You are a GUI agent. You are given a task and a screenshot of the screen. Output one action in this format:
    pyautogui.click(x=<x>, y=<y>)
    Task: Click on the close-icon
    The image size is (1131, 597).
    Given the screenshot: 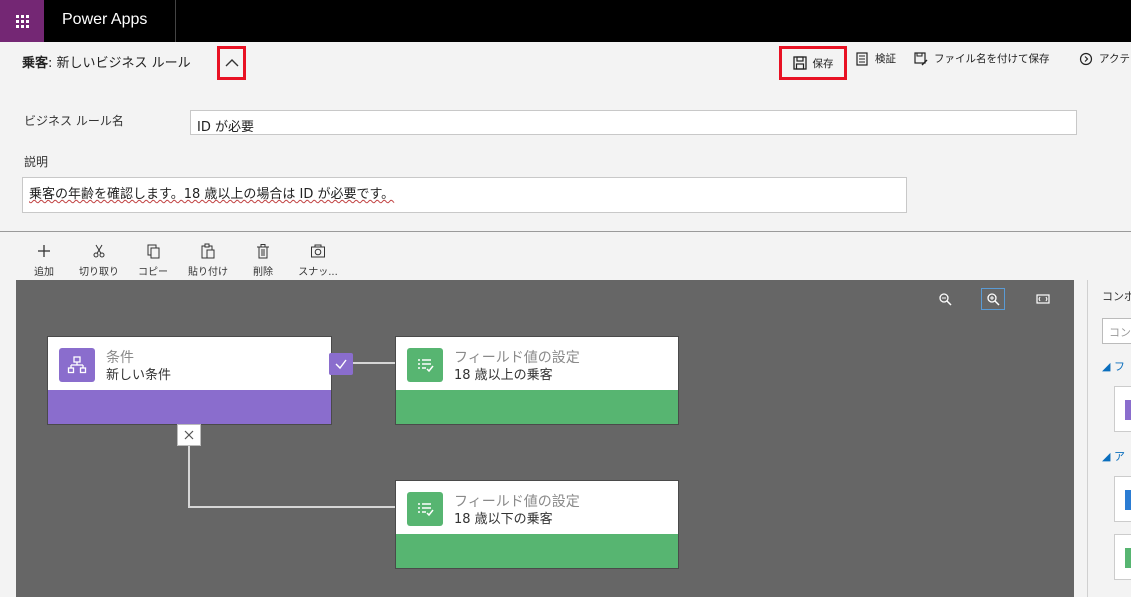 What is the action you would take?
    pyautogui.click(x=189, y=435)
    